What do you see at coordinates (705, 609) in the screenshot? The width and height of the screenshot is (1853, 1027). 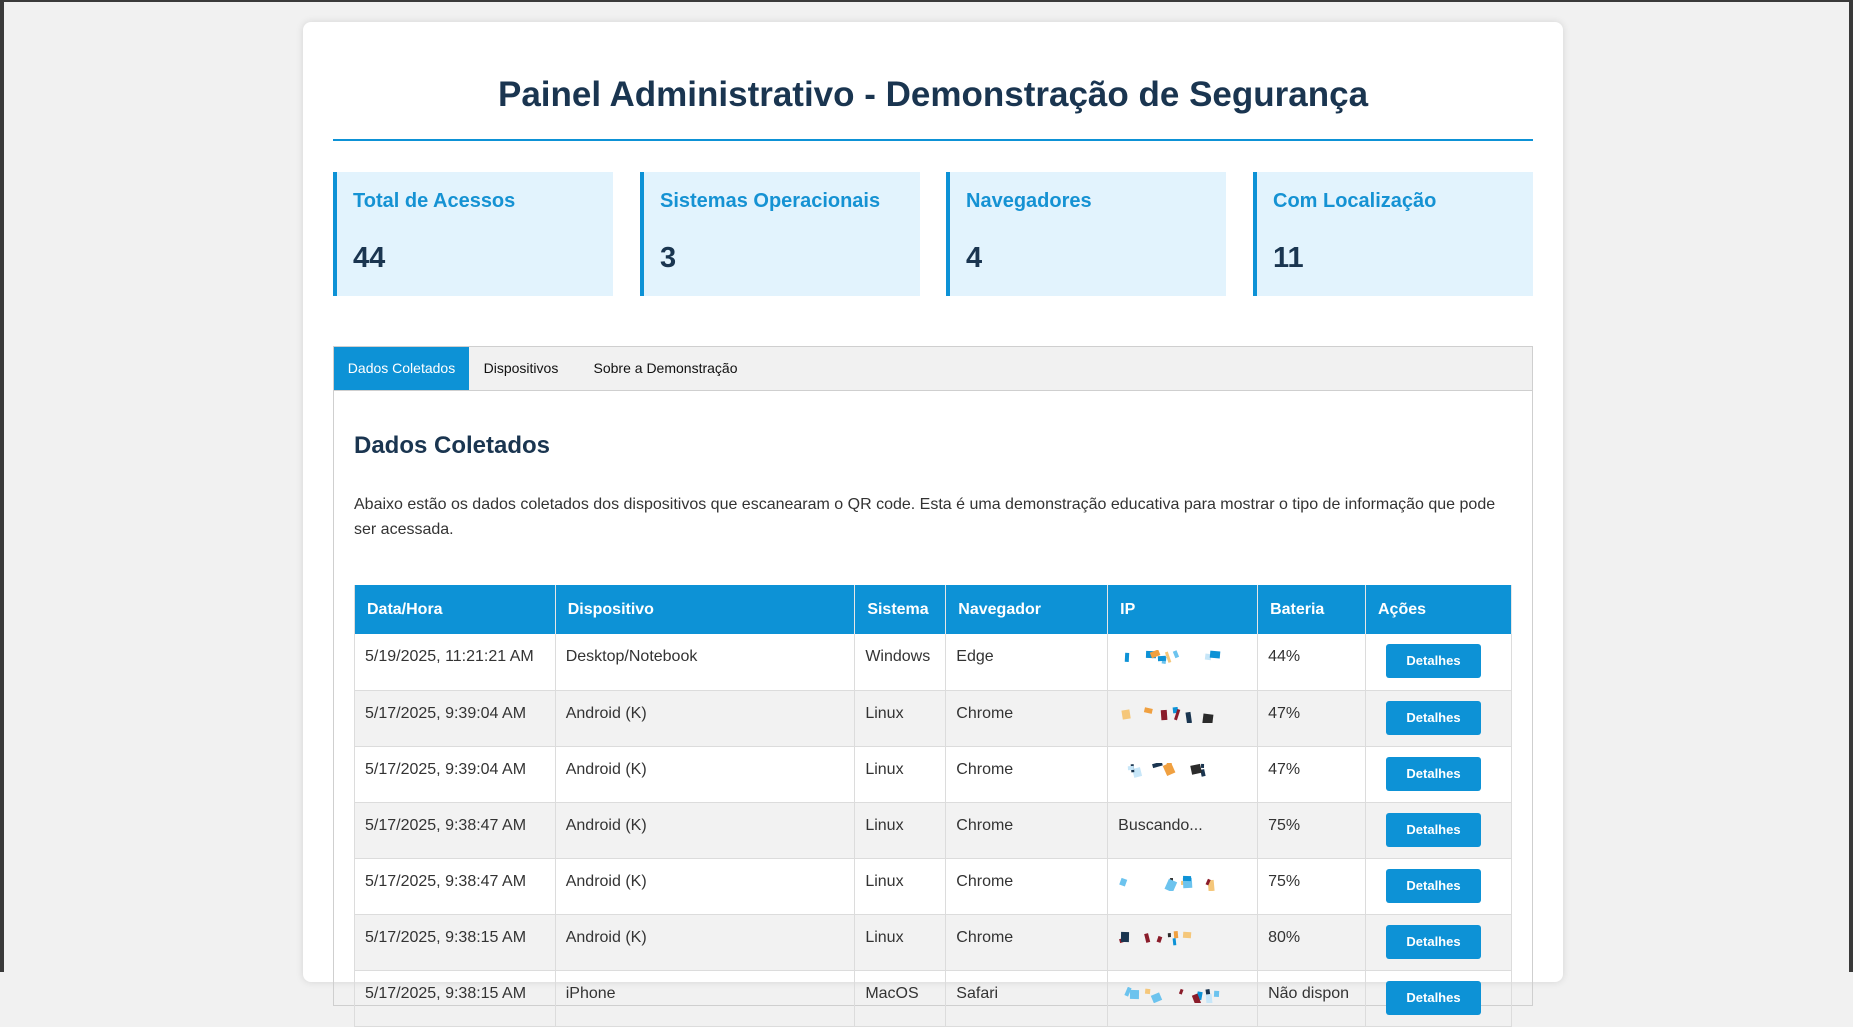 I see `column-header-device: Dispositivo` at bounding box center [705, 609].